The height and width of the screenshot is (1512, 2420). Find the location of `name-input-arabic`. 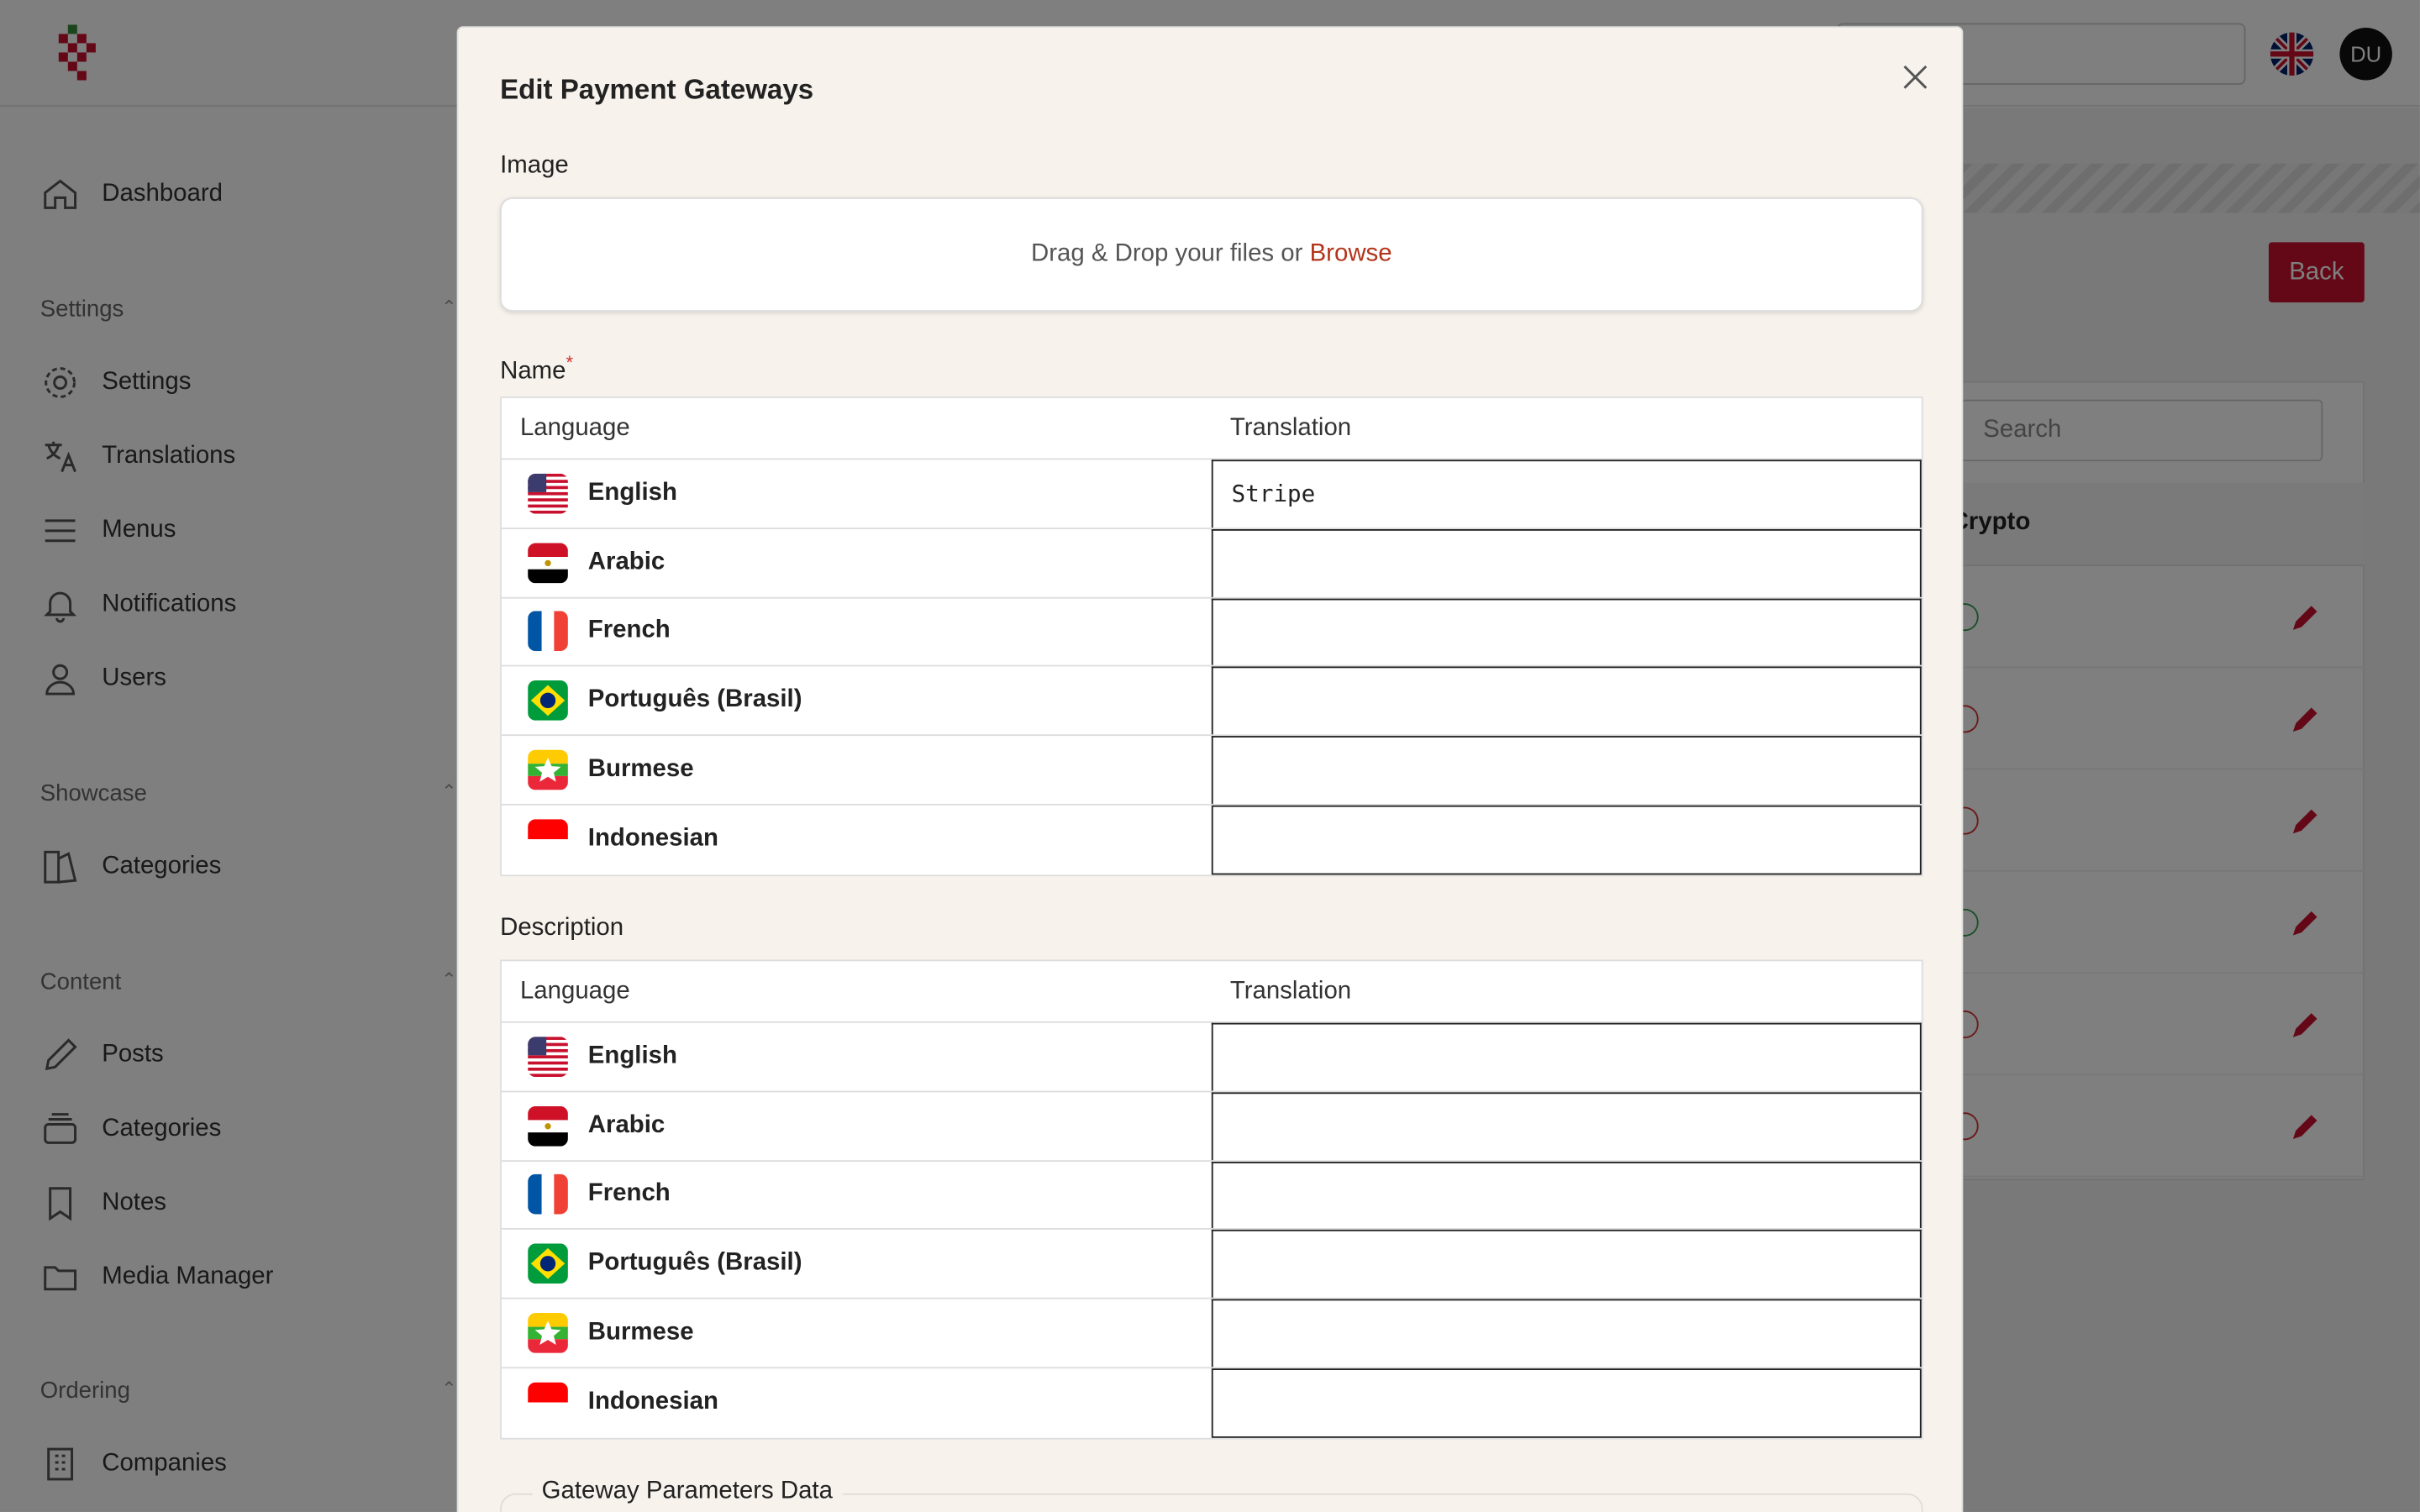

name-input-arabic is located at coordinates (1566, 562).